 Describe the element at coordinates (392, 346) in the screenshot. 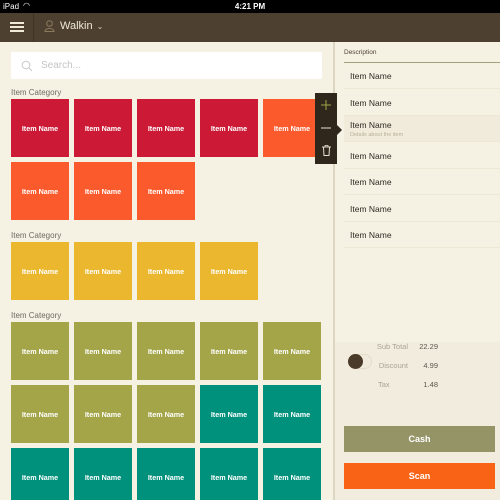

I see `subtotal-label: Sub Total` at that location.